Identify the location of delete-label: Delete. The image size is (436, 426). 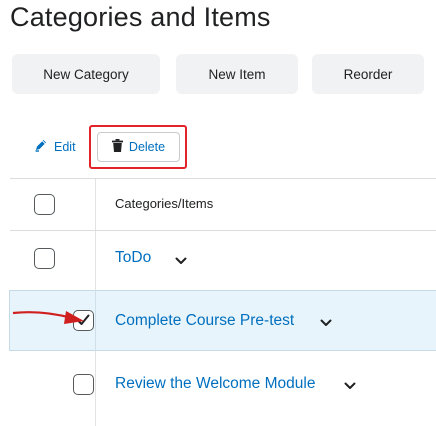
(147, 147).